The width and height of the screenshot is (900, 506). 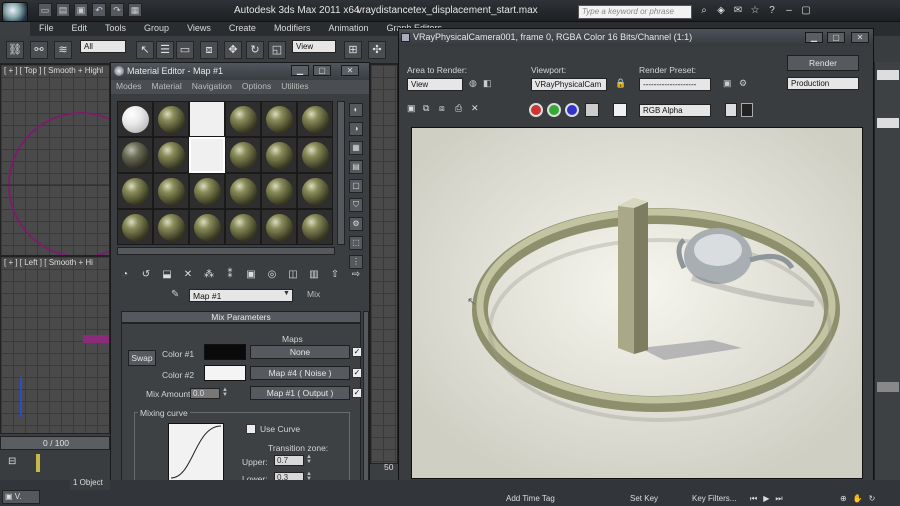 I want to click on pivot-center-icon: ⊞, so click(x=353, y=50).